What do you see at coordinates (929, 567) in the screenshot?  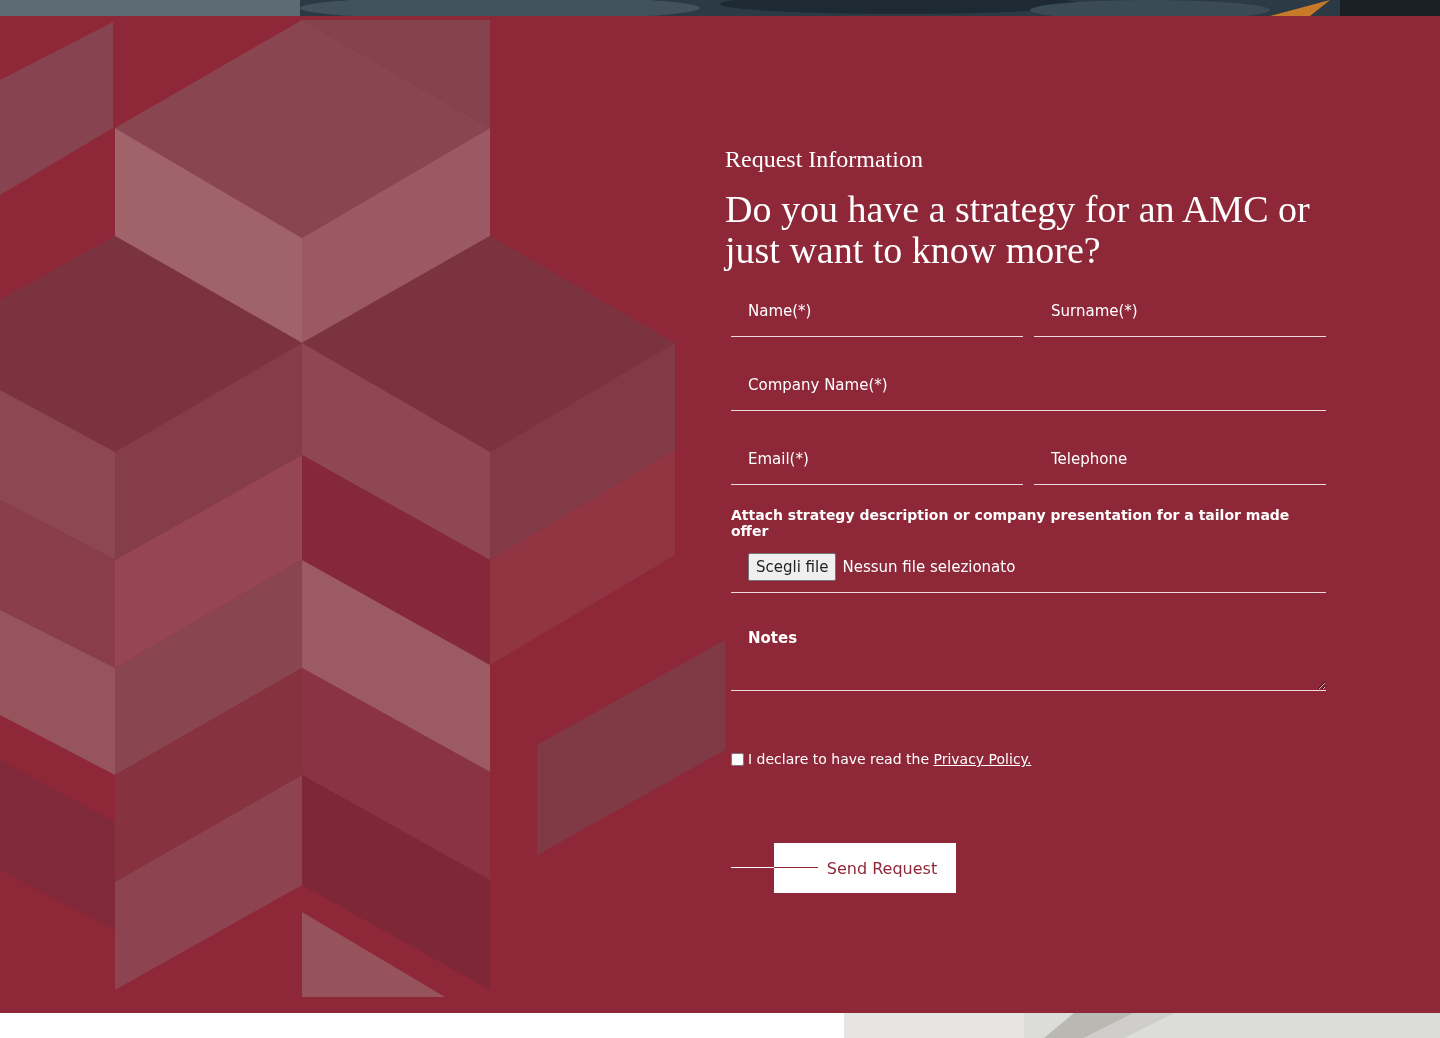 I see `file-status: Nessun file selezionato` at bounding box center [929, 567].